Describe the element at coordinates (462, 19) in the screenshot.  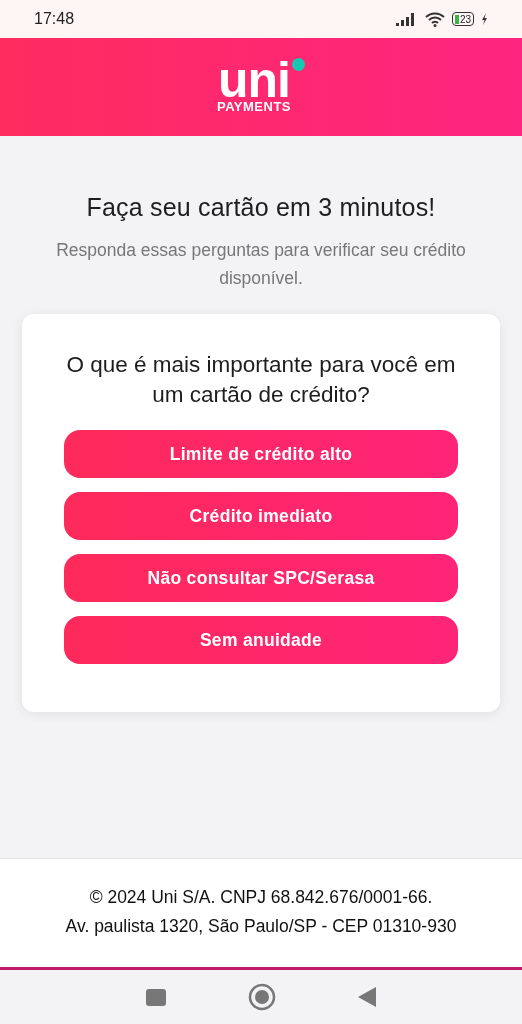
I see `battery-indicator: 23` at that location.